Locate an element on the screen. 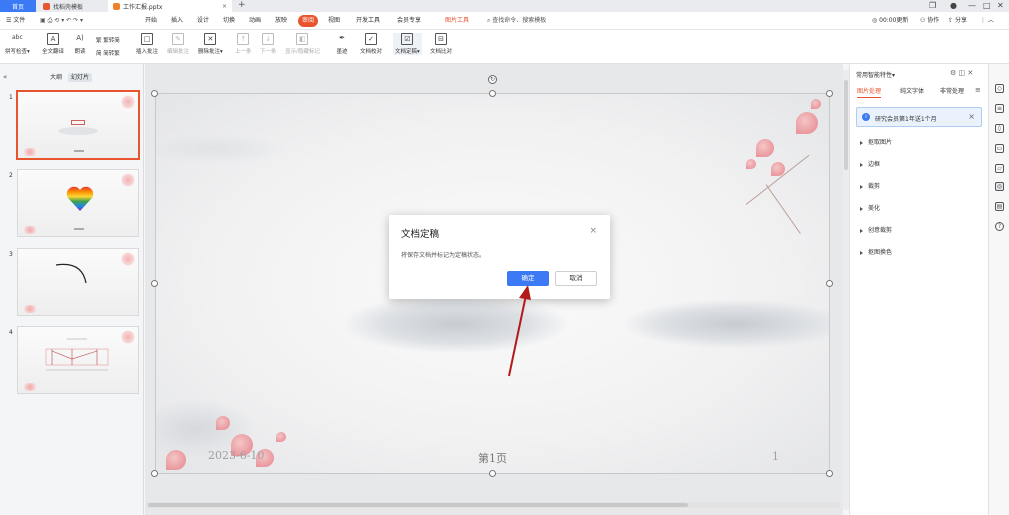  tab-outline: 大纲 is located at coordinates (56, 77).